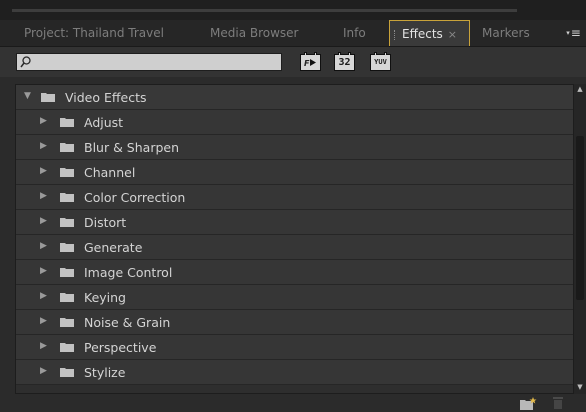 Image resolution: width=586 pixels, height=412 pixels. Describe the element at coordinates (294, 347) in the screenshot. I see `tree-item-perspective: ▶ Perspective` at that location.